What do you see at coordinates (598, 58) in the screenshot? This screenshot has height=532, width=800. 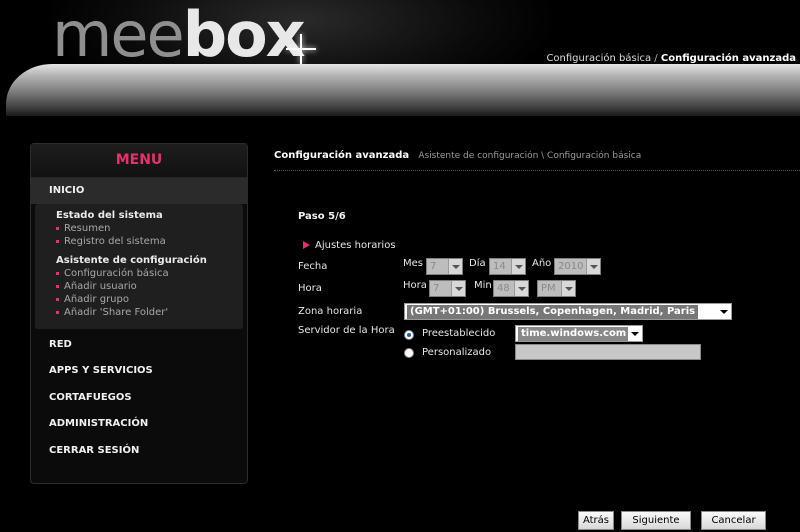 I see `nav-basic-config-link: Configuración básica` at bounding box center [598, 58].